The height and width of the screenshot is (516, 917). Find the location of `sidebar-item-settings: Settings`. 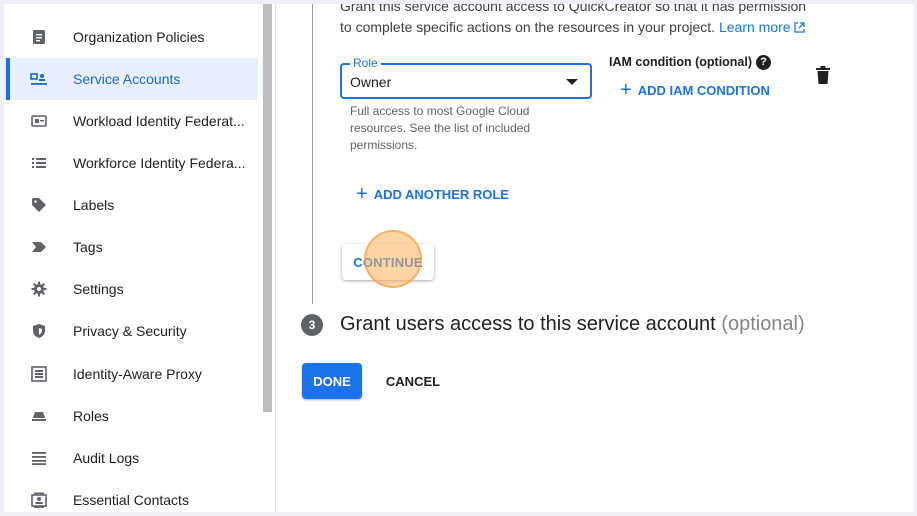

sidebar-item-settings: Settings is located at coordinates (131, 289).